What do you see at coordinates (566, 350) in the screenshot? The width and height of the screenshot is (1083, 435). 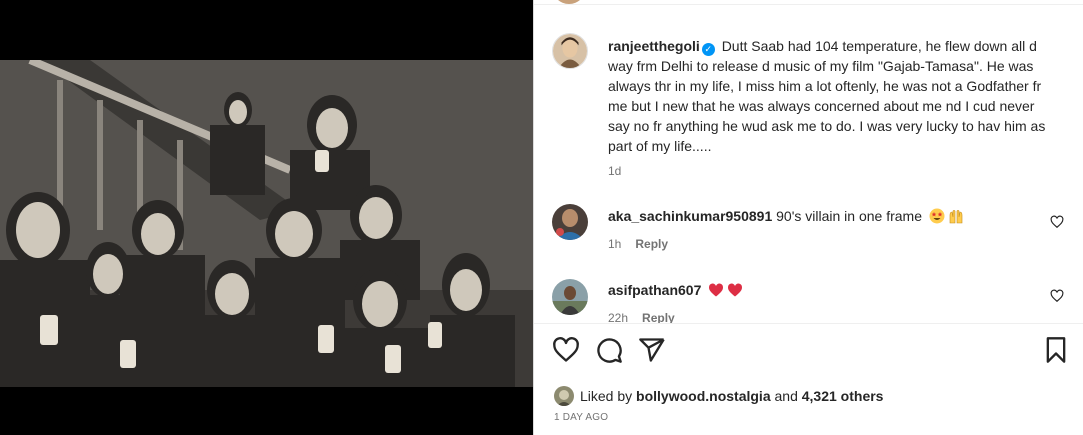 I see `heart-icon` at bounding box center [566, 350].